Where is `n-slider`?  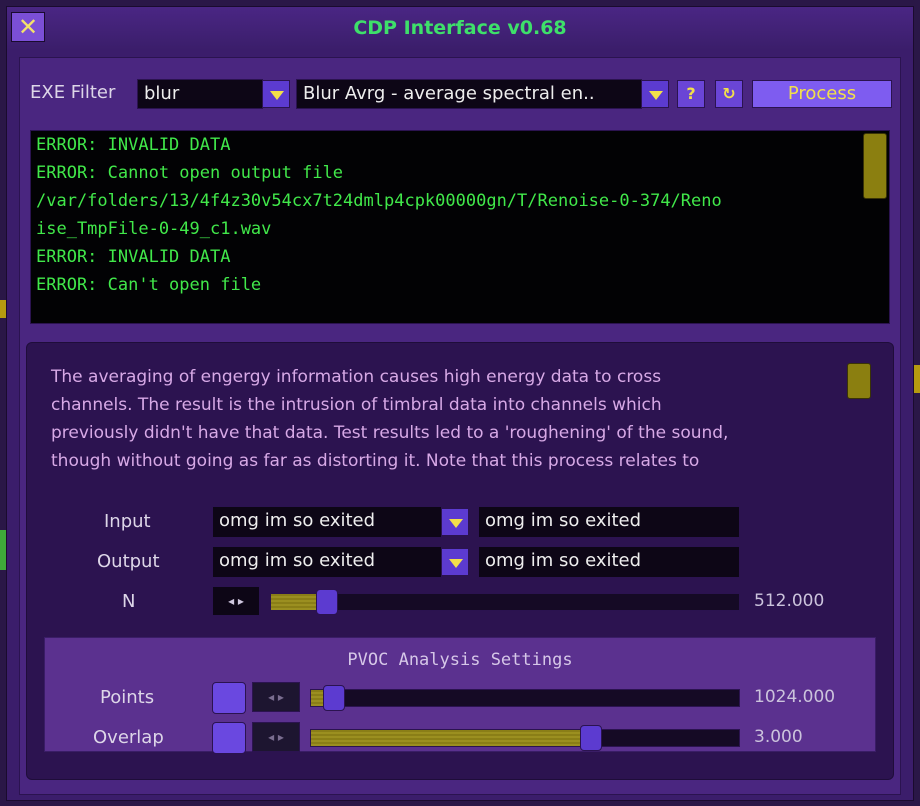 n-slider is located at coordinates (505, 602).